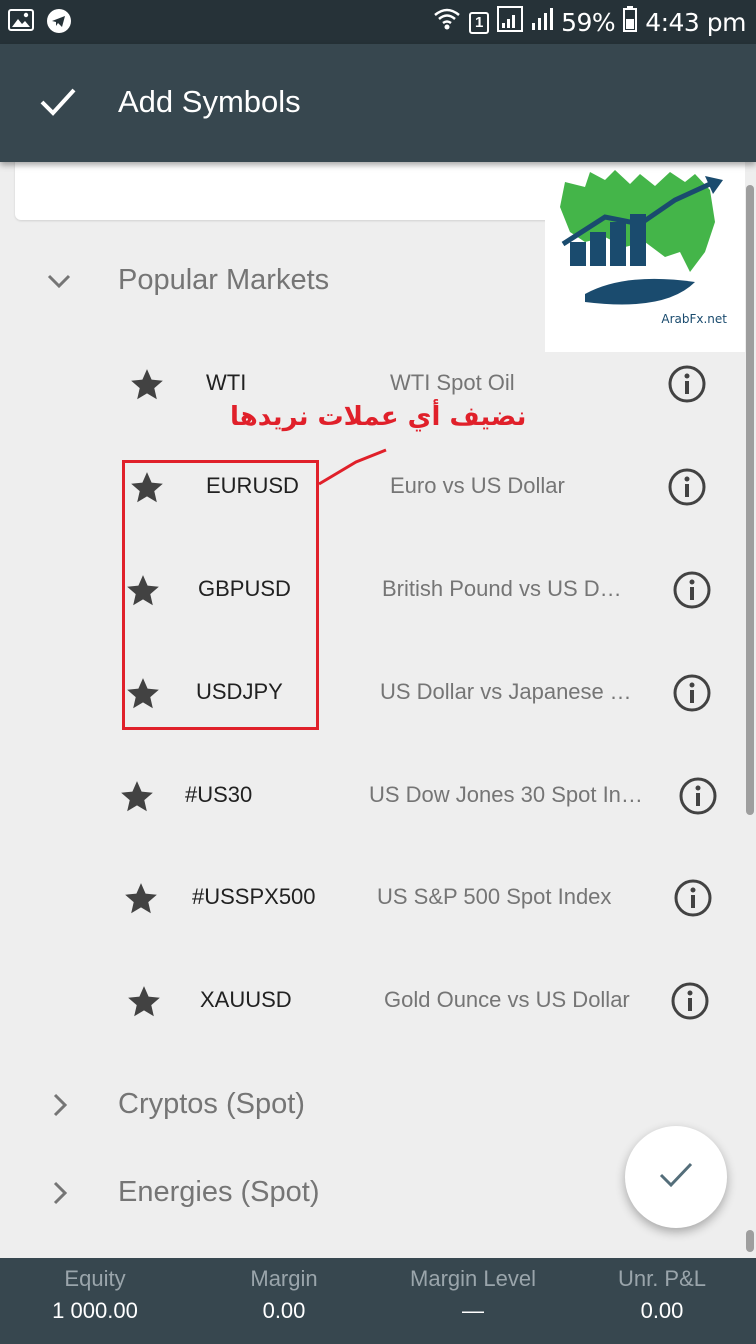  What do you see at coordinates (473, 1310) in the screenshot?
I see `margin-level-value: —` at bounding box center [473, 1310].